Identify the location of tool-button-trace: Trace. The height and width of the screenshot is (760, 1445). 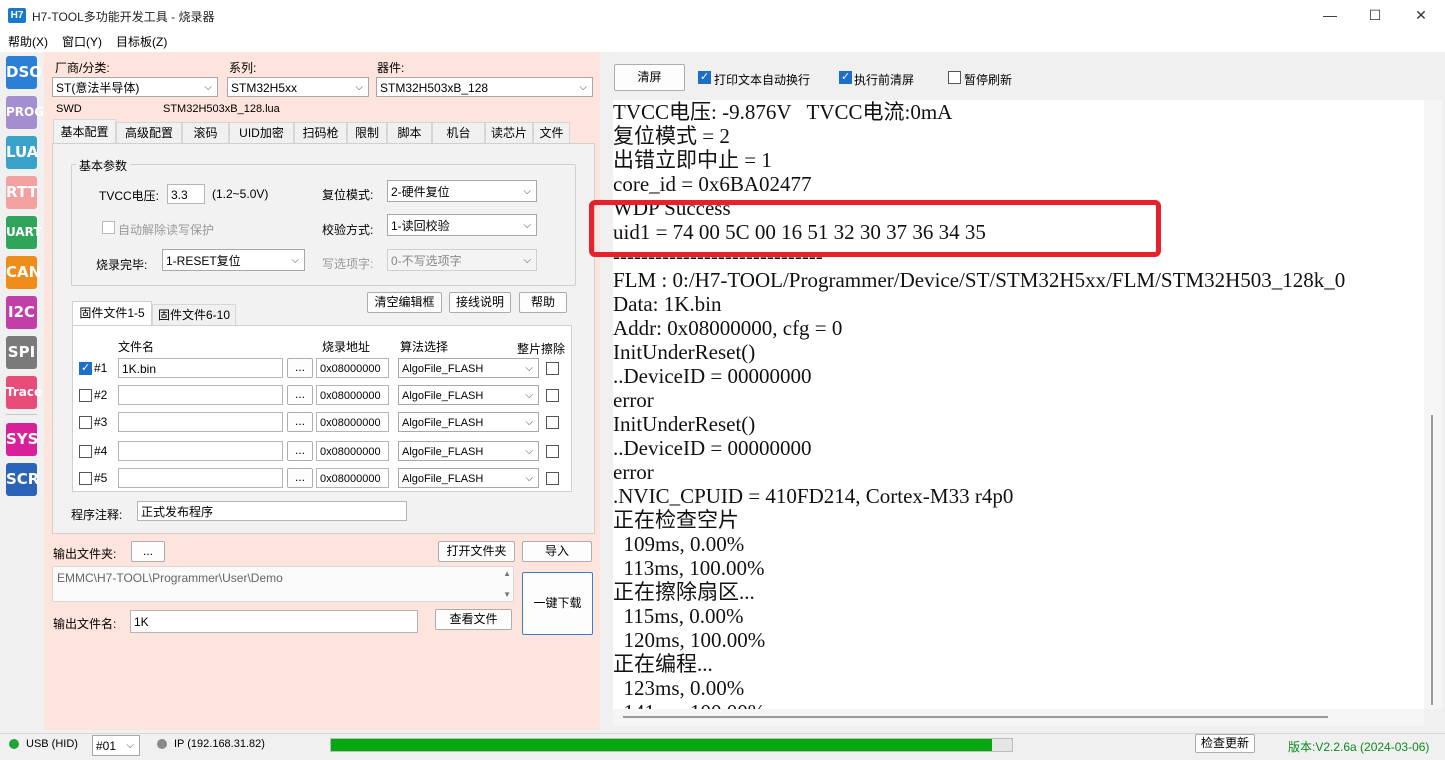
(24, 392).